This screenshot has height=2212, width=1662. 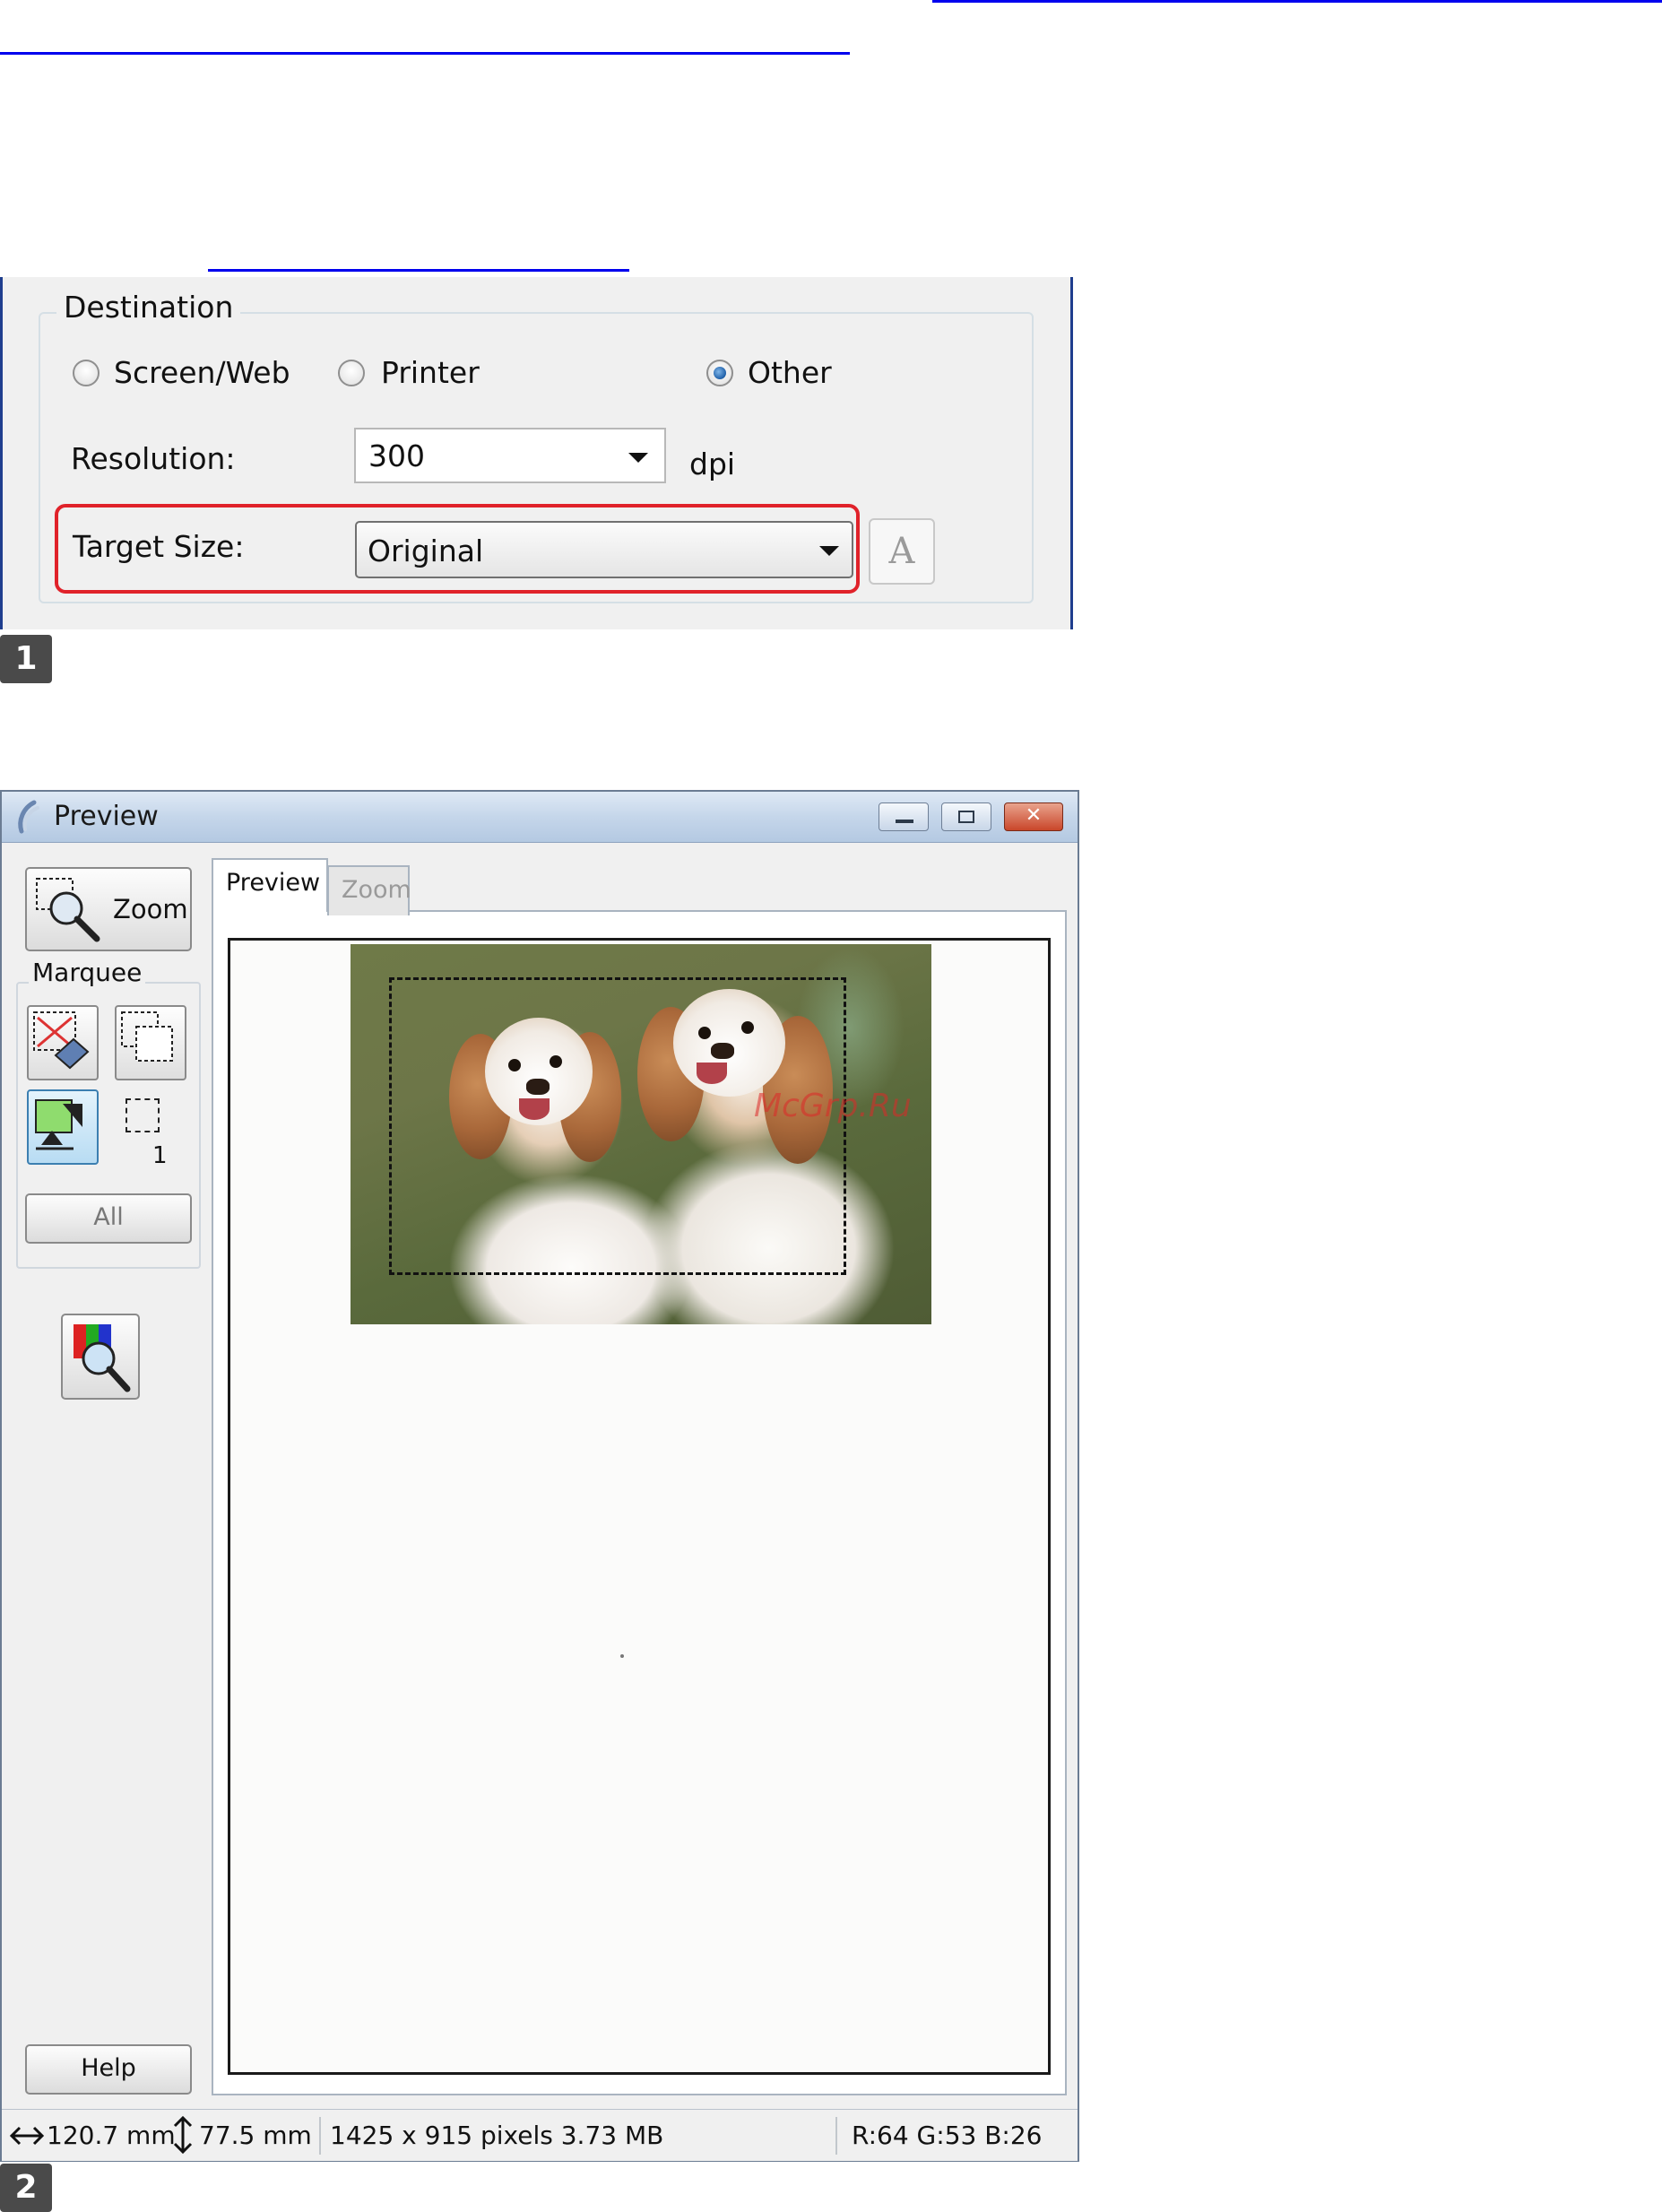 I want to click on title-bar: Preview ✕, so click(x=540, y=817).